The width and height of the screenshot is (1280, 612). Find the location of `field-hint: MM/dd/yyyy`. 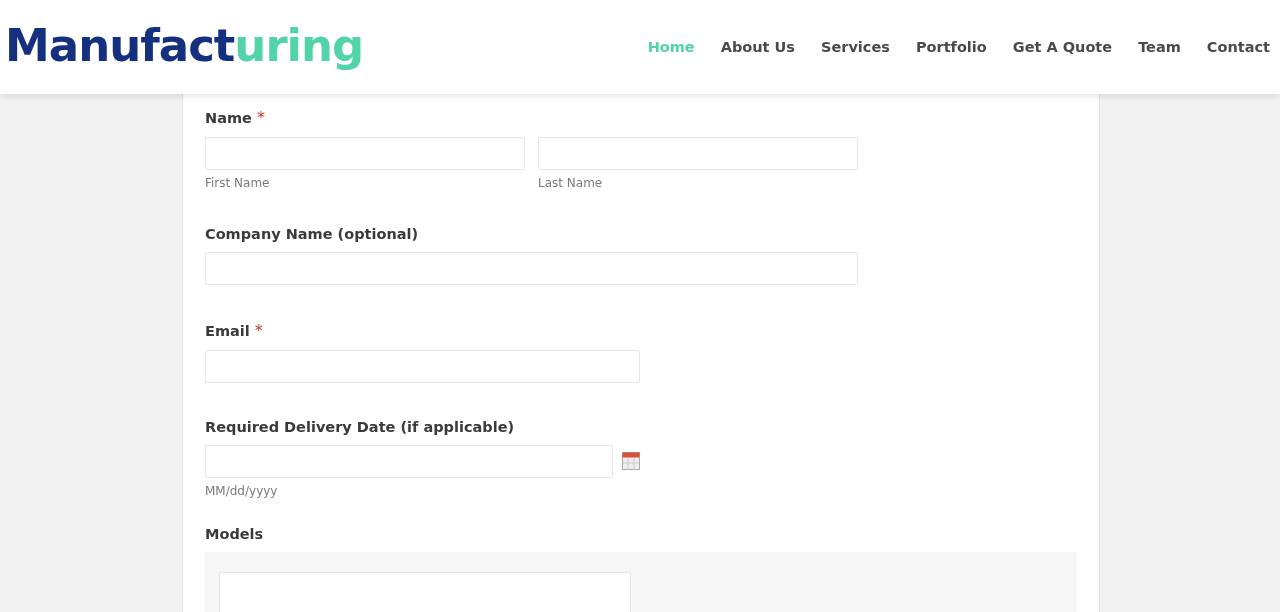

field-hint: MM/dd/yyyy is located at coordinates (242, 491).